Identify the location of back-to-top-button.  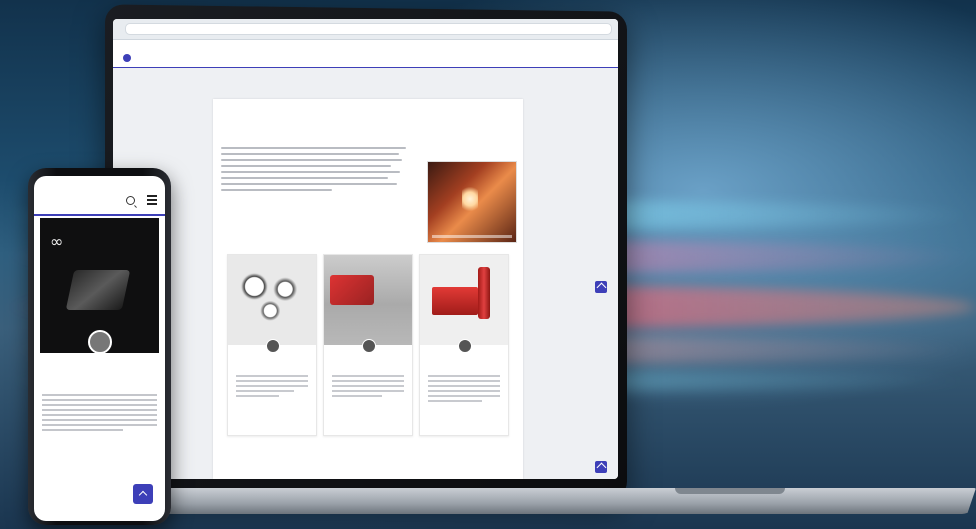
(601, 467).